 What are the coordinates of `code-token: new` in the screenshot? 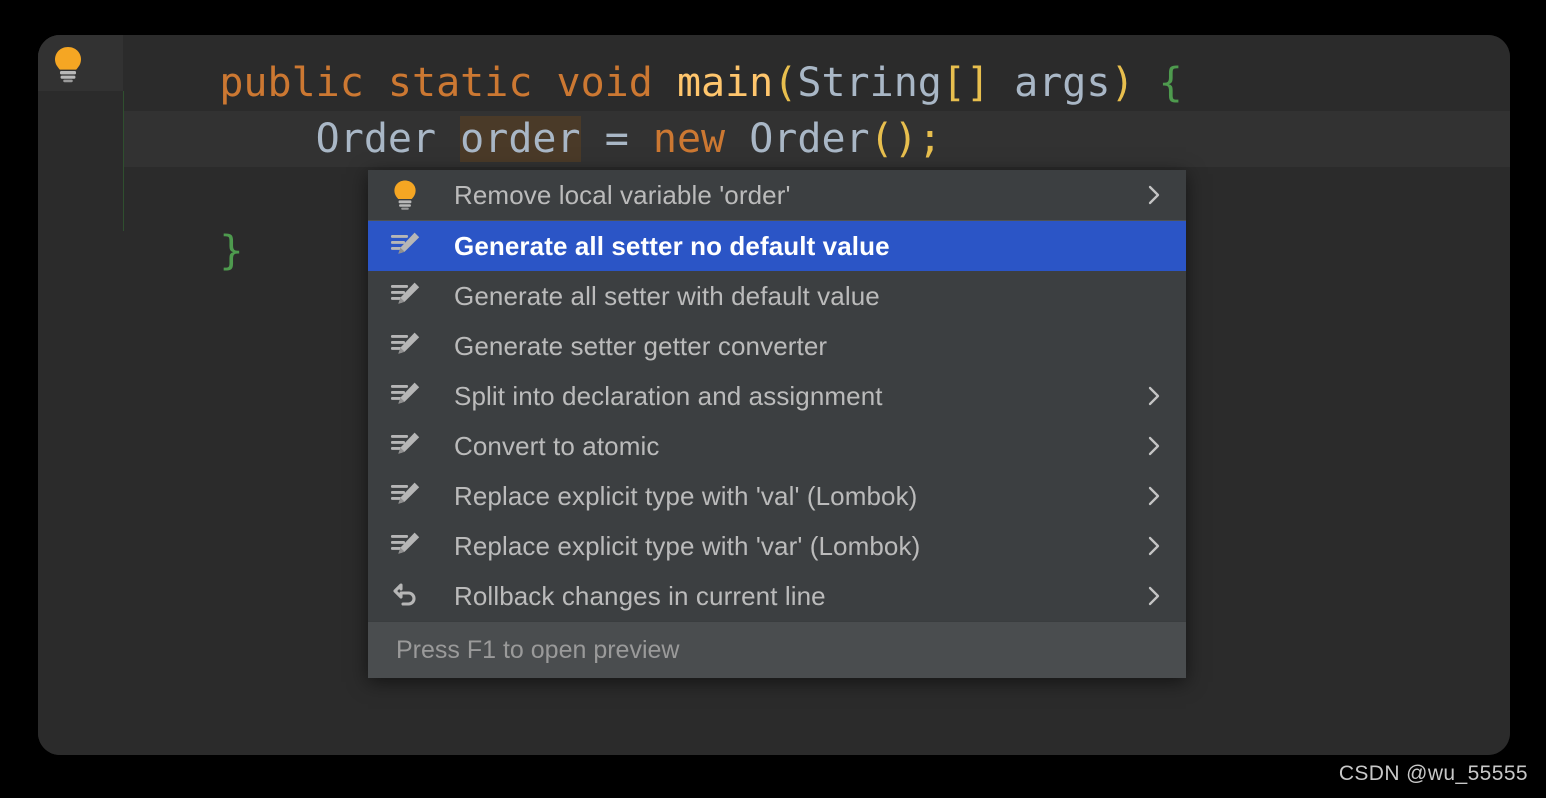 It's located at (689, 139).